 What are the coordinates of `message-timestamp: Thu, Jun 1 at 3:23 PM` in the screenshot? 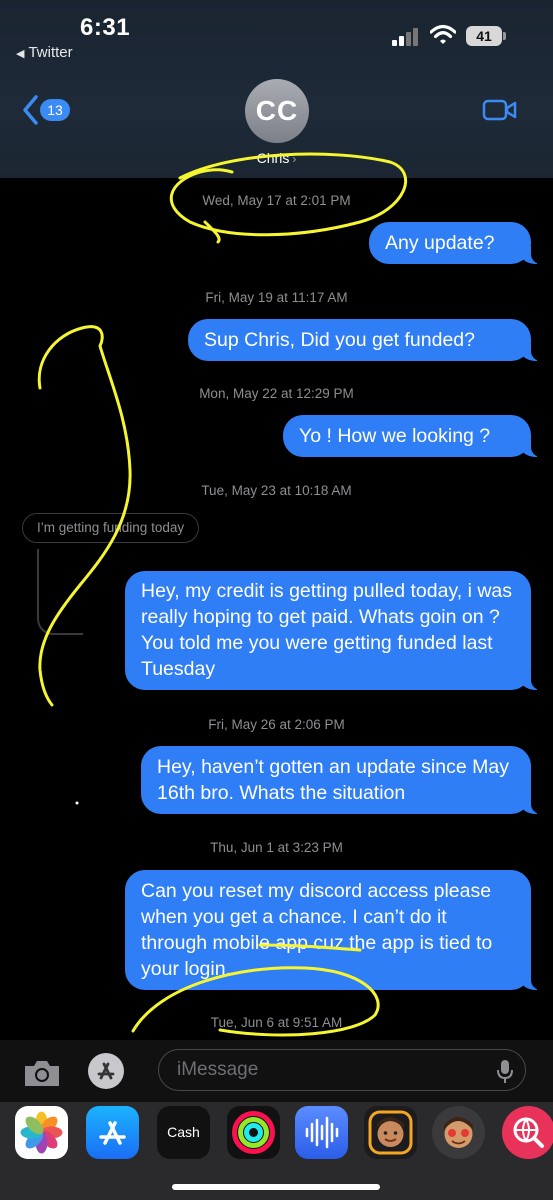 It's located at (276, 847).